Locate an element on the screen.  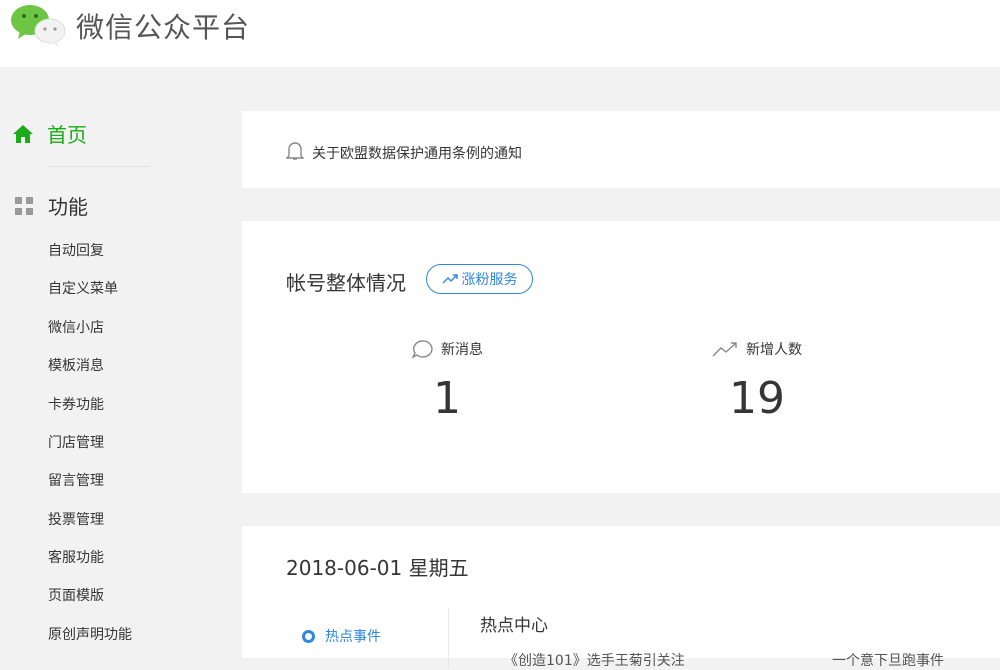
tab-label: 热点事件 is located at coordinates (353, 637).